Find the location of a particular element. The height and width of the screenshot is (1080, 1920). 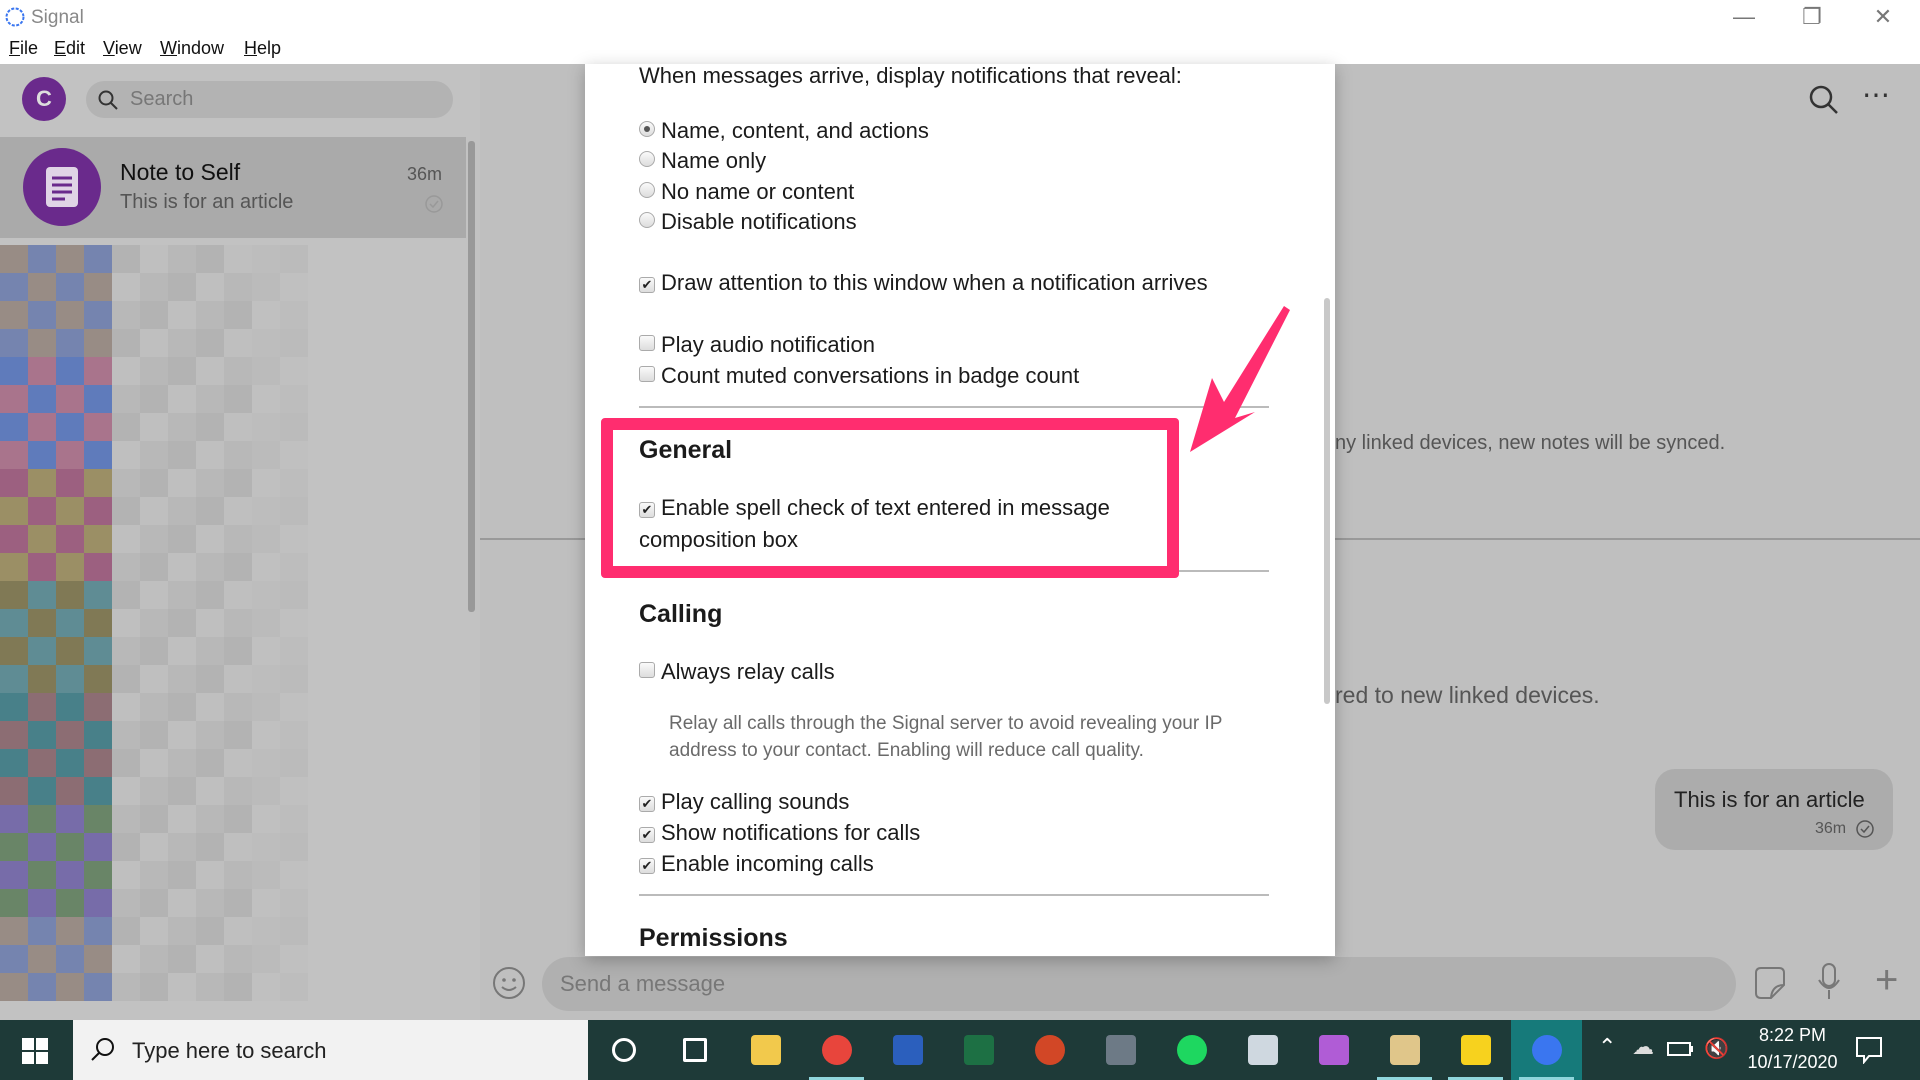

volume-muted-icon: 🔇 is located at coordinates (1716, 1048).